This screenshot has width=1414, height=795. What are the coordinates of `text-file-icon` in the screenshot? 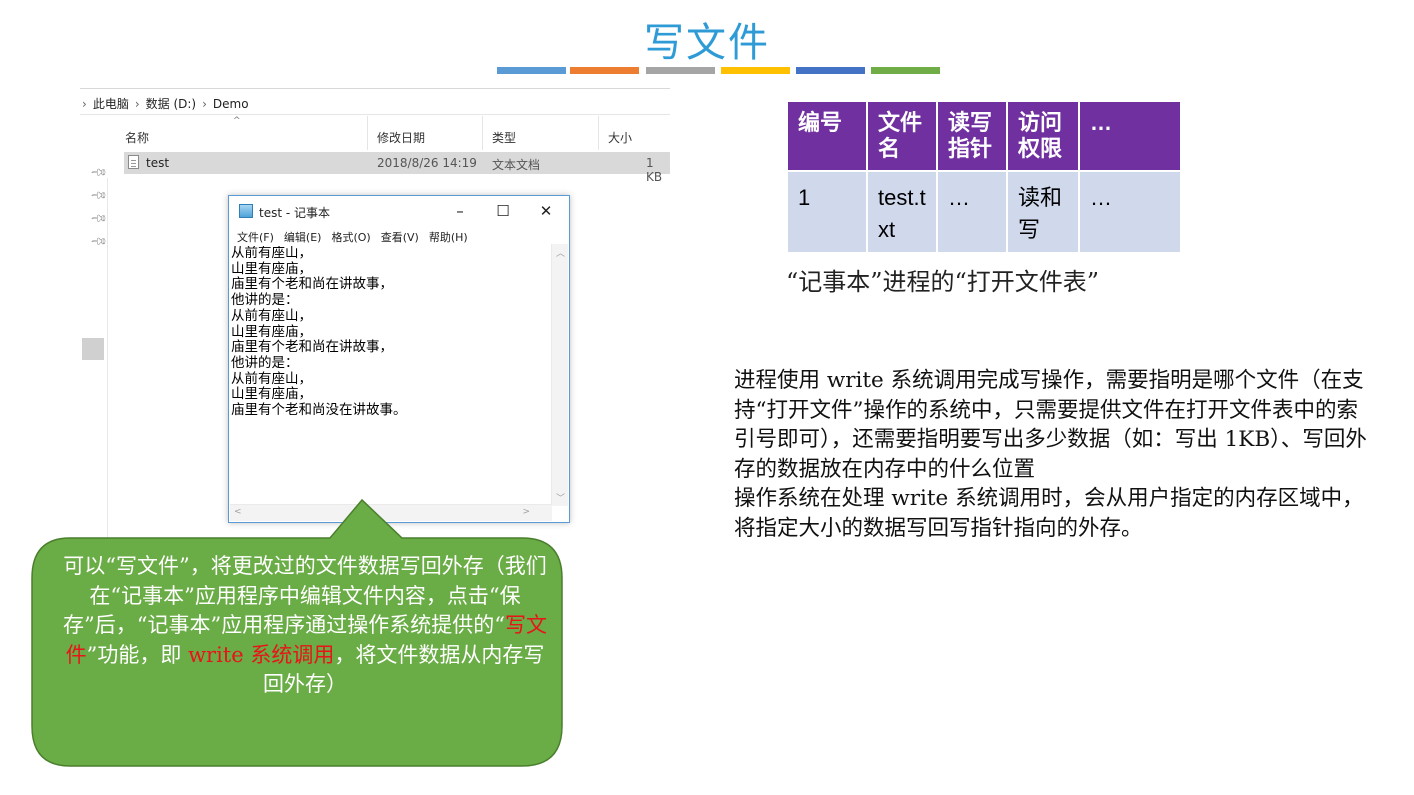 It's located at (133, 162).